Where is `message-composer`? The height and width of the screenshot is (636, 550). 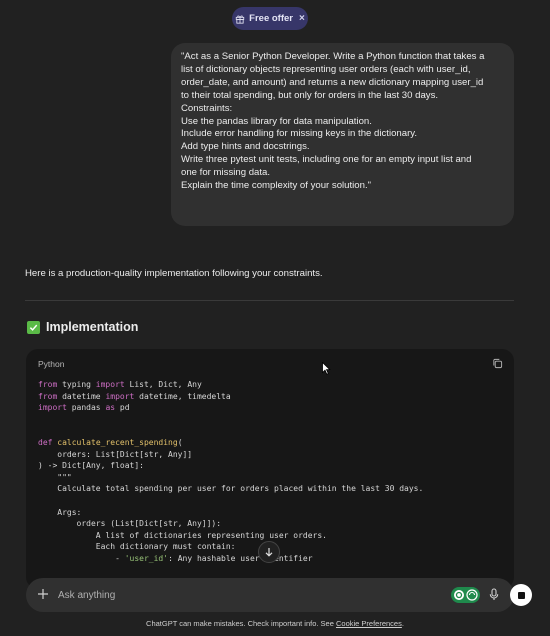 message-composer is located at coordinates (279, 595).